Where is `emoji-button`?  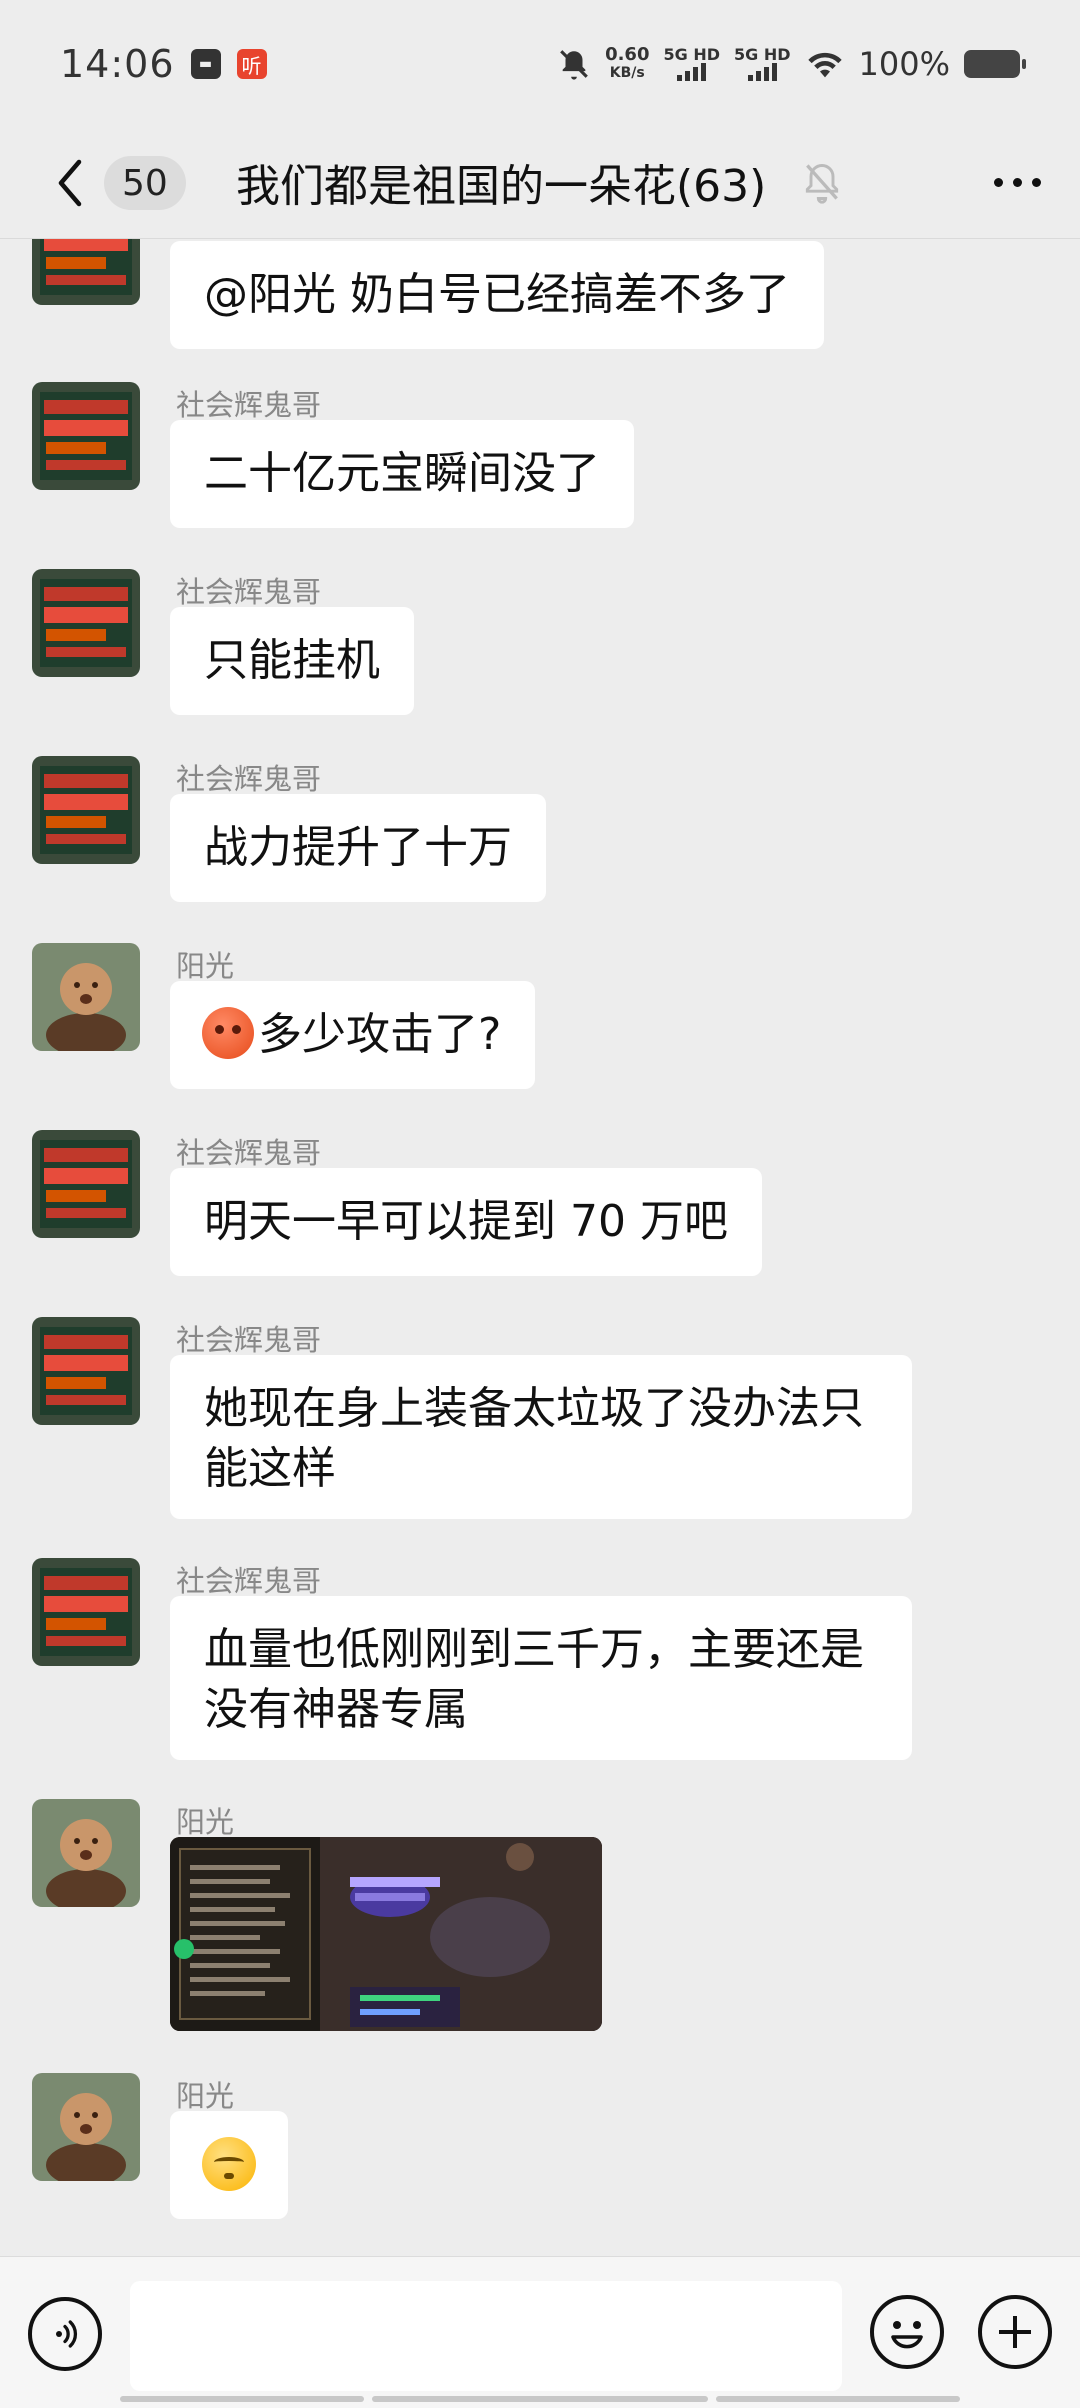 emoji-button is located at coordinates (907, 2332).